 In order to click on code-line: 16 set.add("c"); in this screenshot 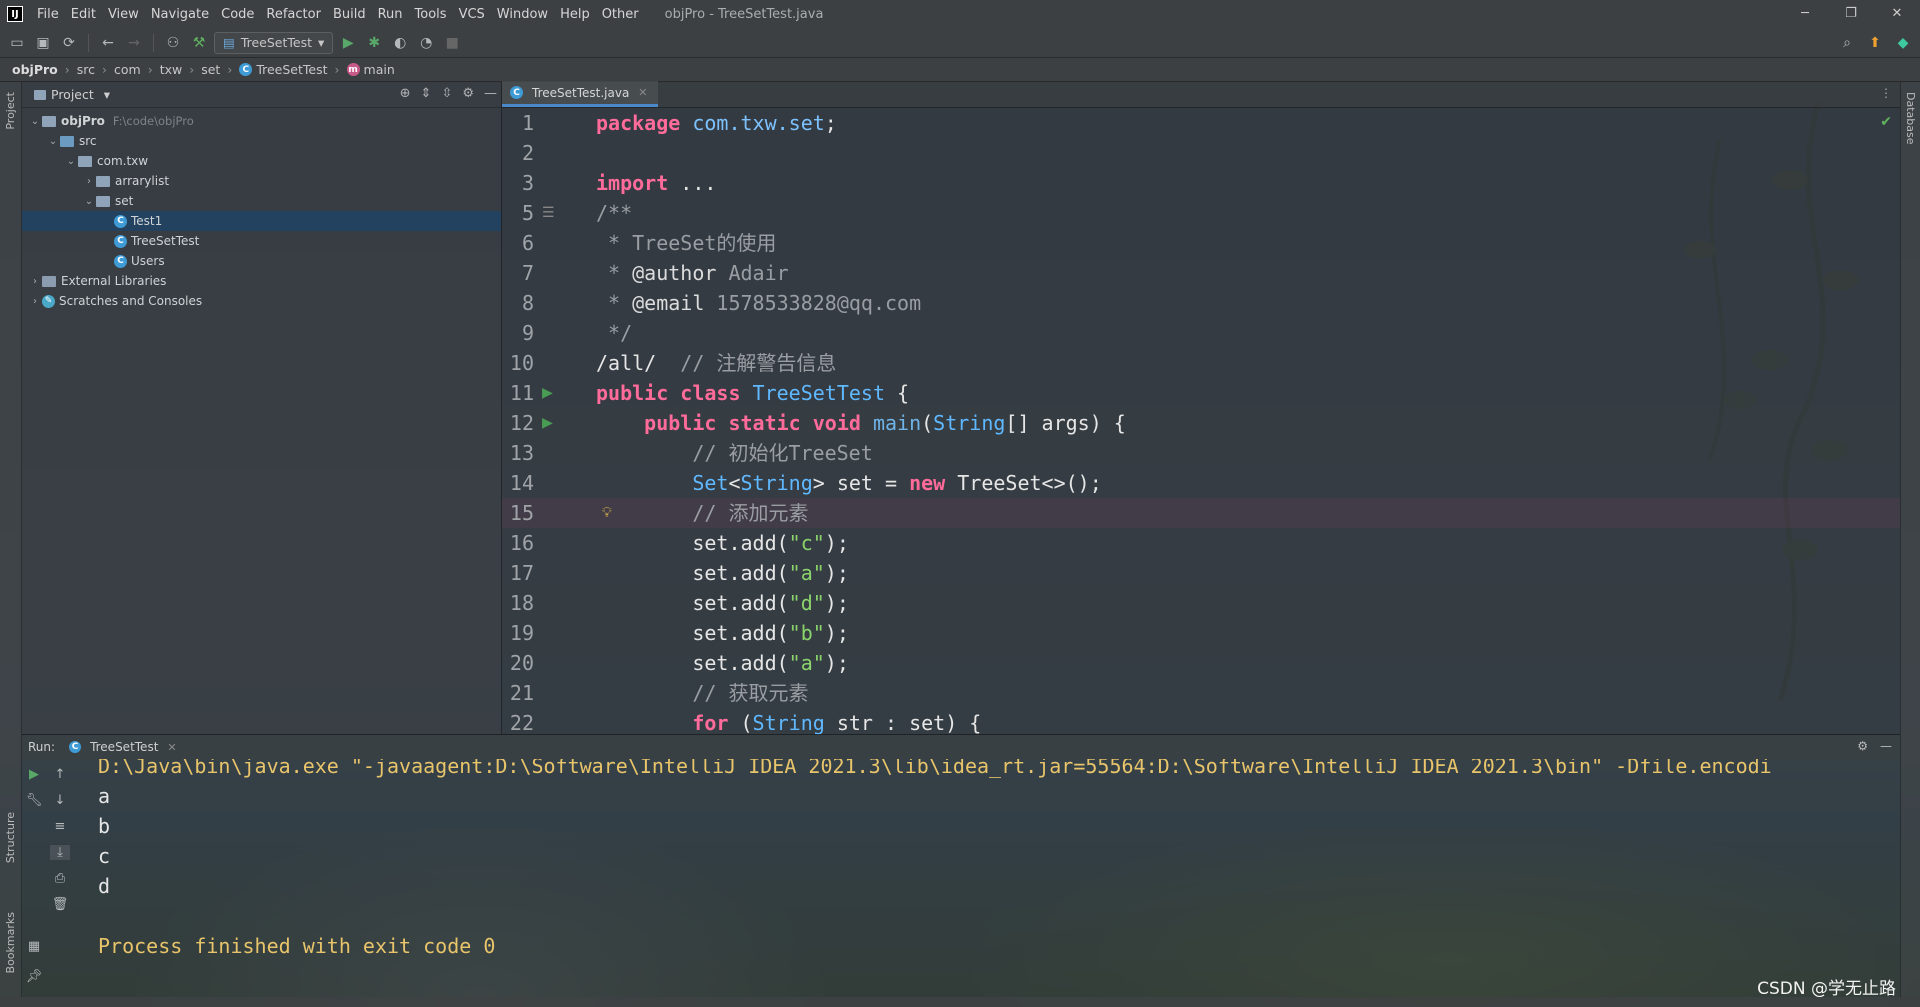, I will do `click(1201, 543)`.